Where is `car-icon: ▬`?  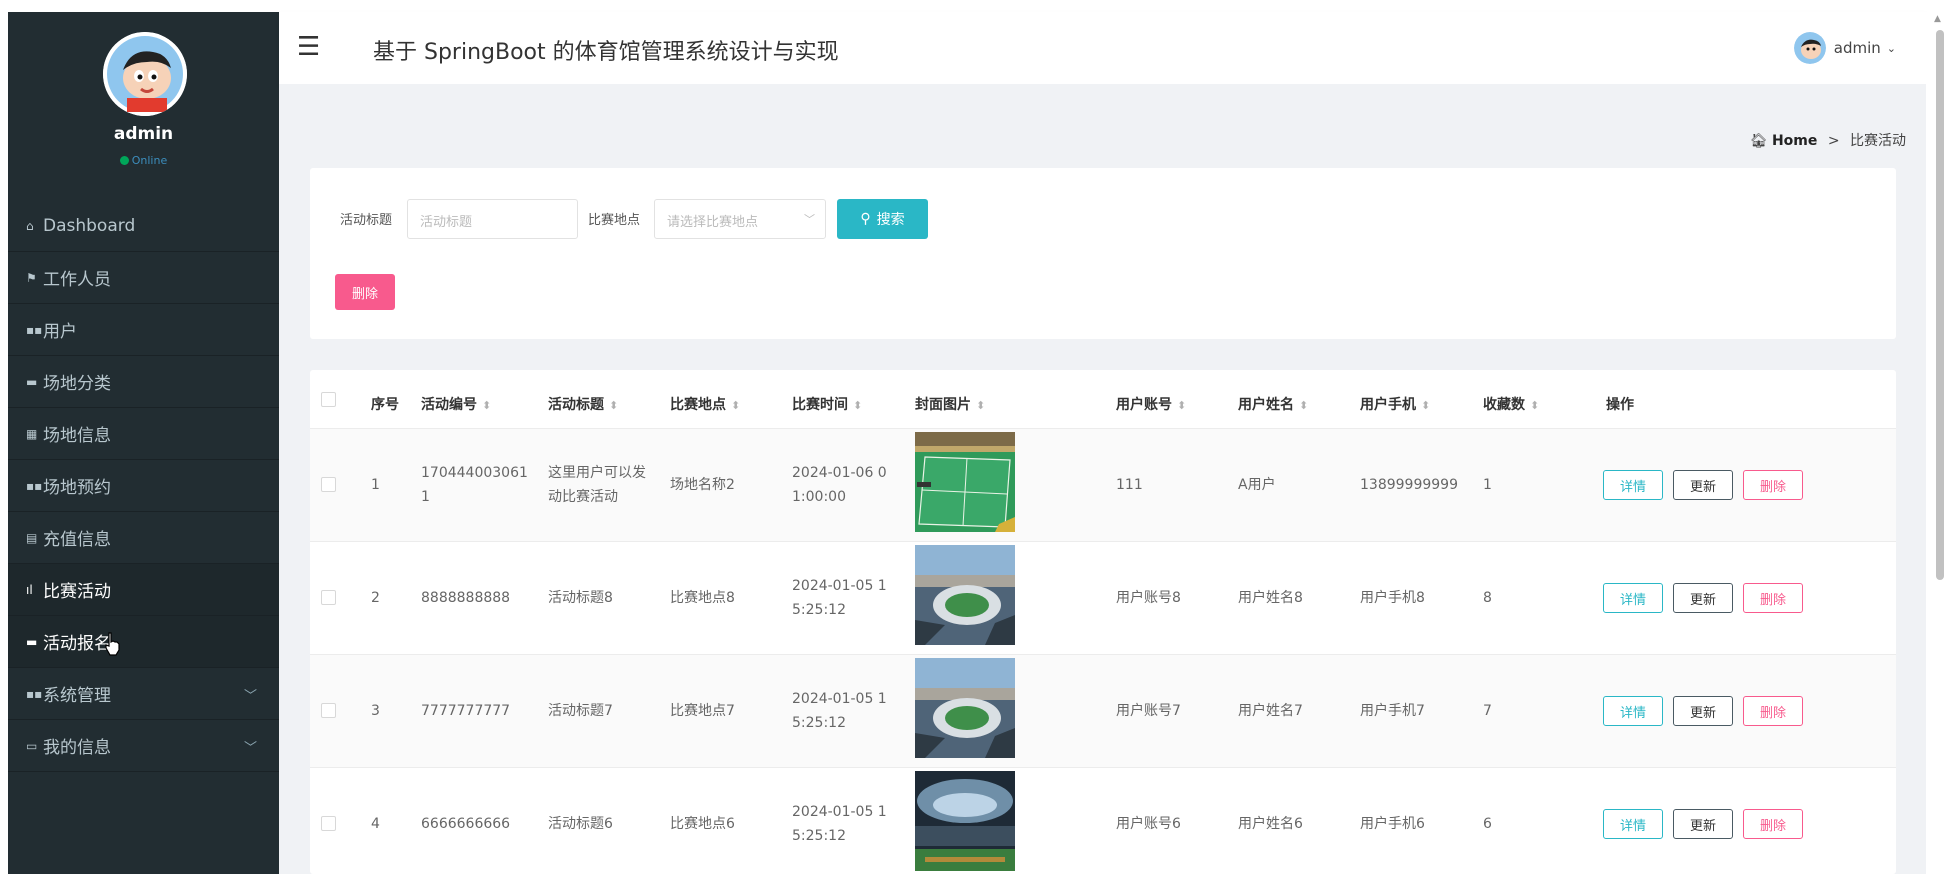 car-icon: ▬ is located at coordinates (32, 641).